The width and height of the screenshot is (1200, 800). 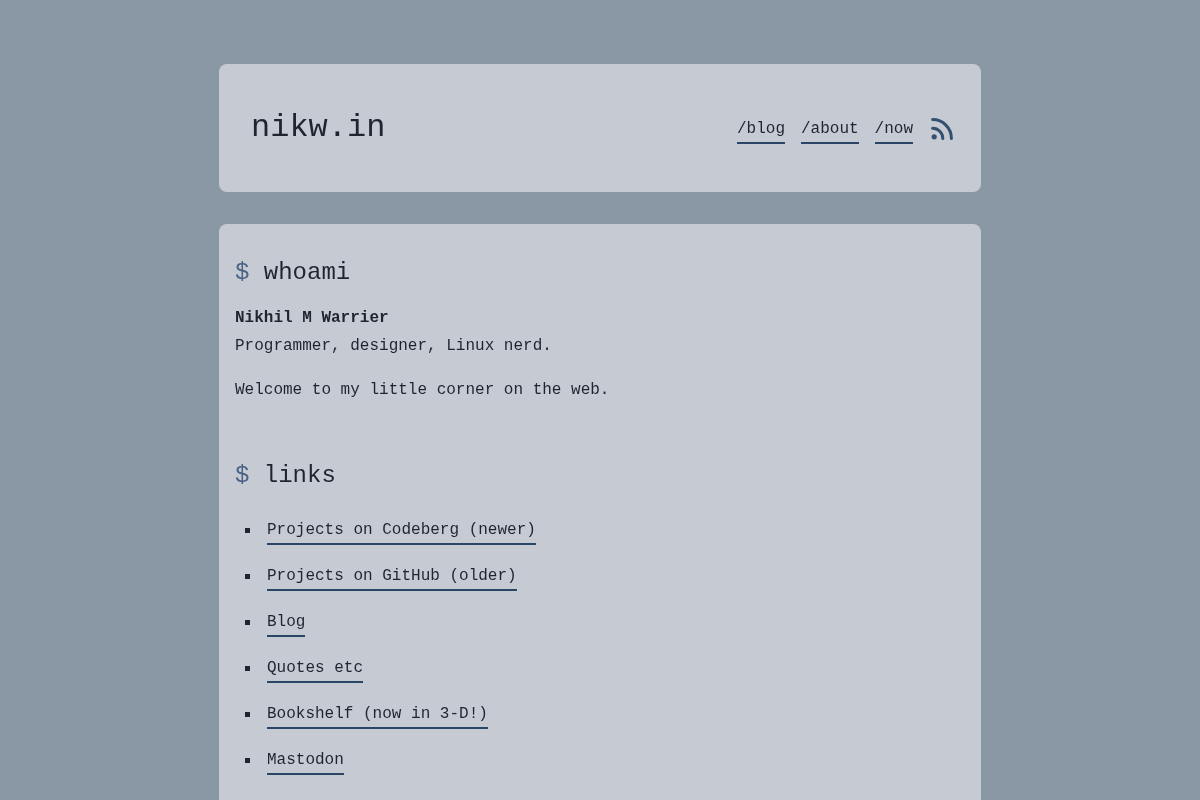 I want to click on section-heading: $ whoami, so click(x=293, y=273).